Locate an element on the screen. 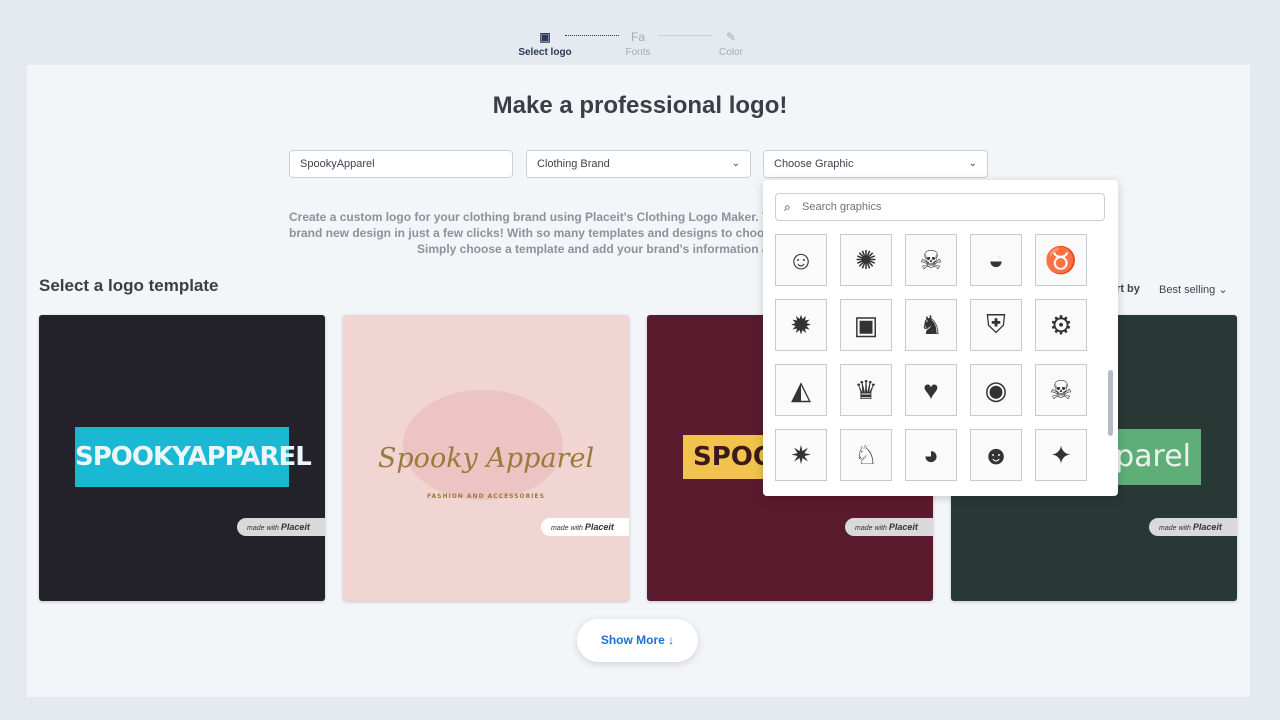 Image resolution: width=1280 pixels, height=720 pixels. graphics-grid: ☺ ✺ ☠ ◒ ♉ ✹ ▣ ♞ ⛨ ⚙ ◭ ♛ ♥ ◉ ☠ ✷ ♘ ◕ ☻ ✦ is located at coordinates (933, 365).